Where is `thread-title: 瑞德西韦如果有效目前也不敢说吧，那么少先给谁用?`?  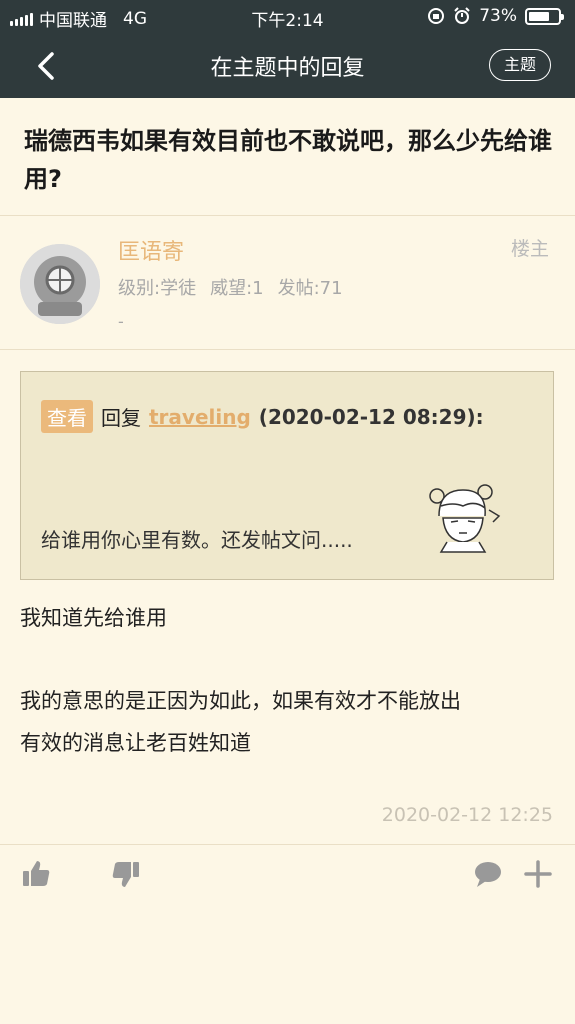
thread-title: 瑞德西韦如果有效目前也不敢说吧，那么少先给谁用? is located at coordinates (288, 160).